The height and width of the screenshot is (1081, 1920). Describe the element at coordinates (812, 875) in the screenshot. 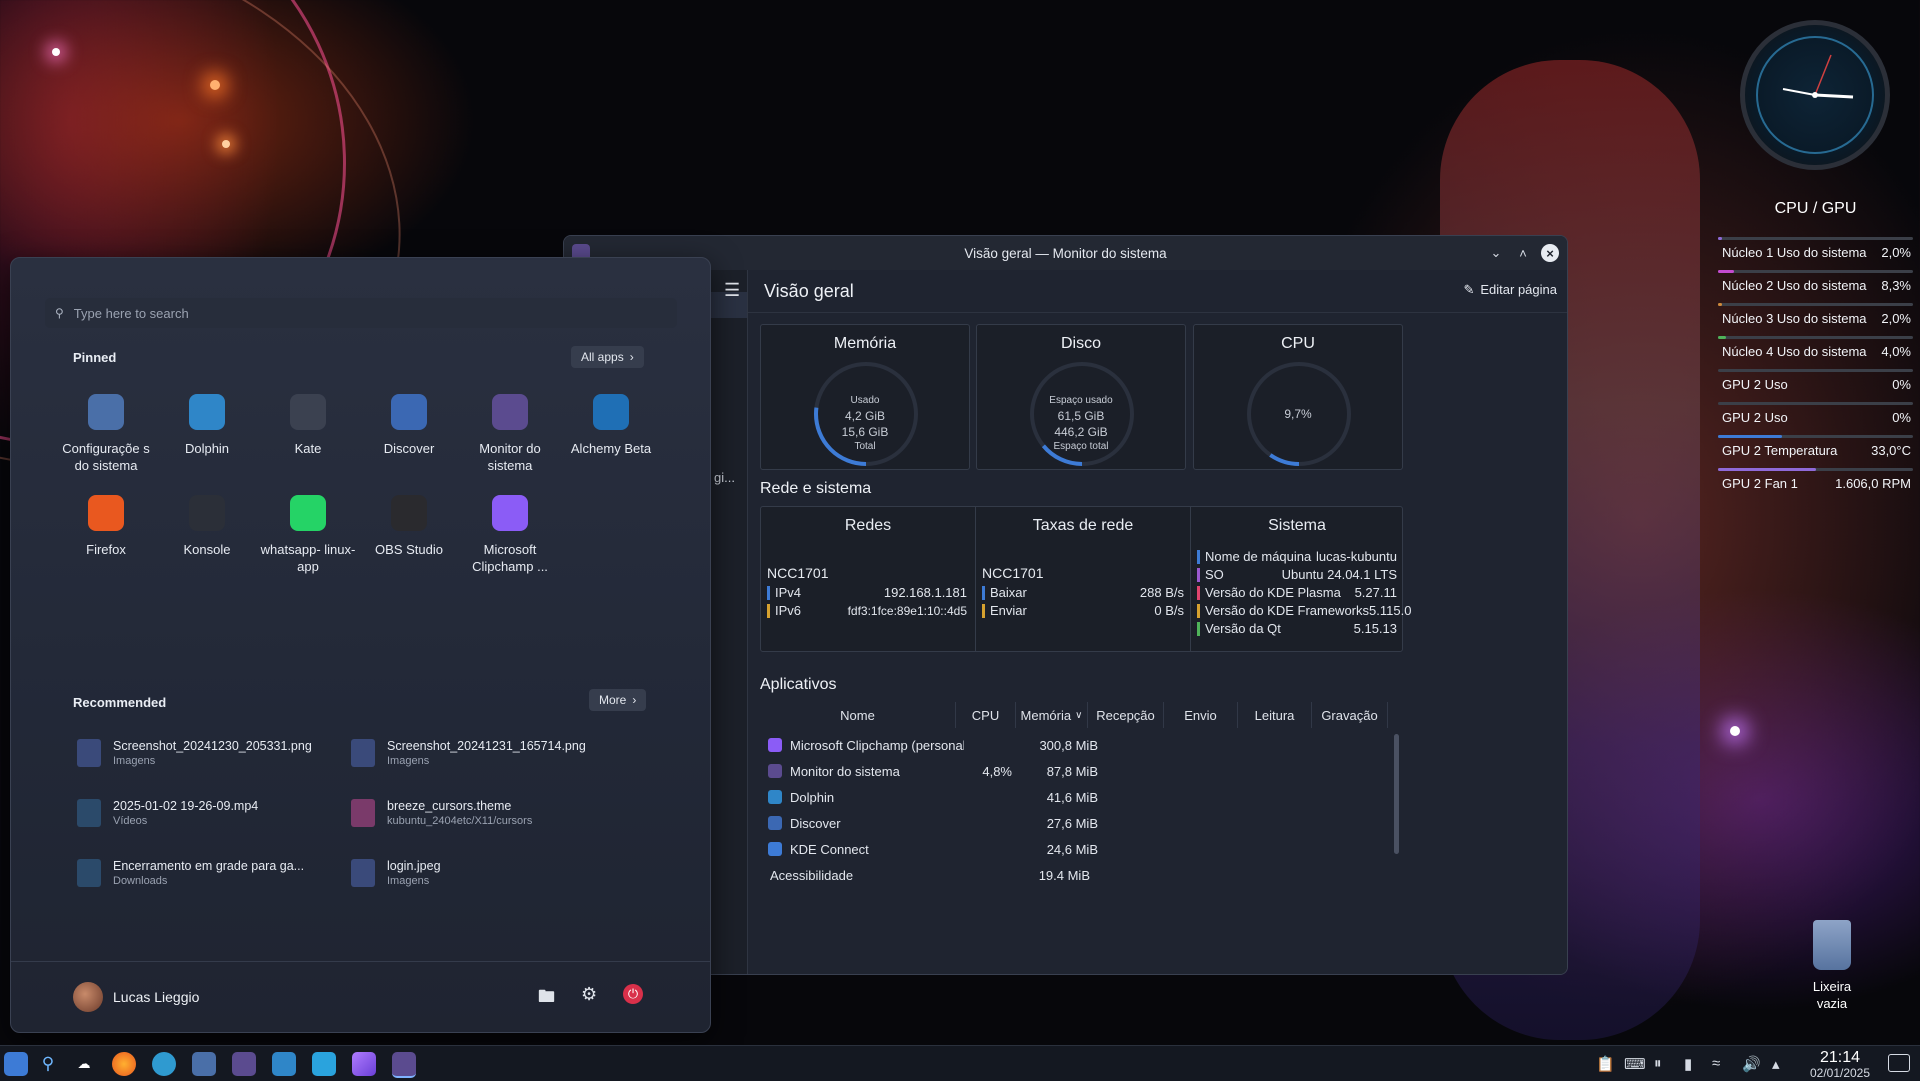

I see `process-name: Acessibilidade` at that location.